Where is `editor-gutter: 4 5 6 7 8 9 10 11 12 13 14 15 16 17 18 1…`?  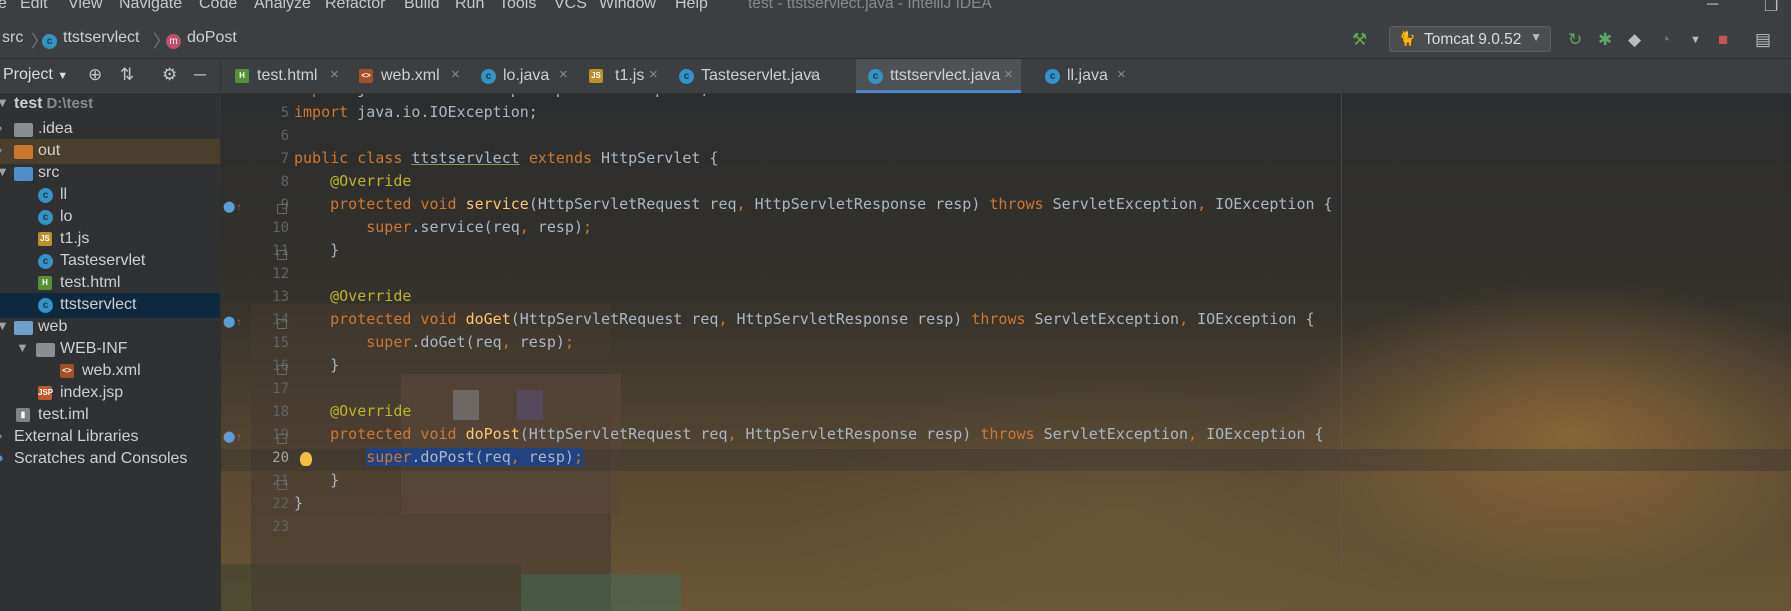 editor-gutter: 4 5 6 7 8 9 10 11 12 13 14 15 16 17 18 1… is located at coordinates (255, 352).